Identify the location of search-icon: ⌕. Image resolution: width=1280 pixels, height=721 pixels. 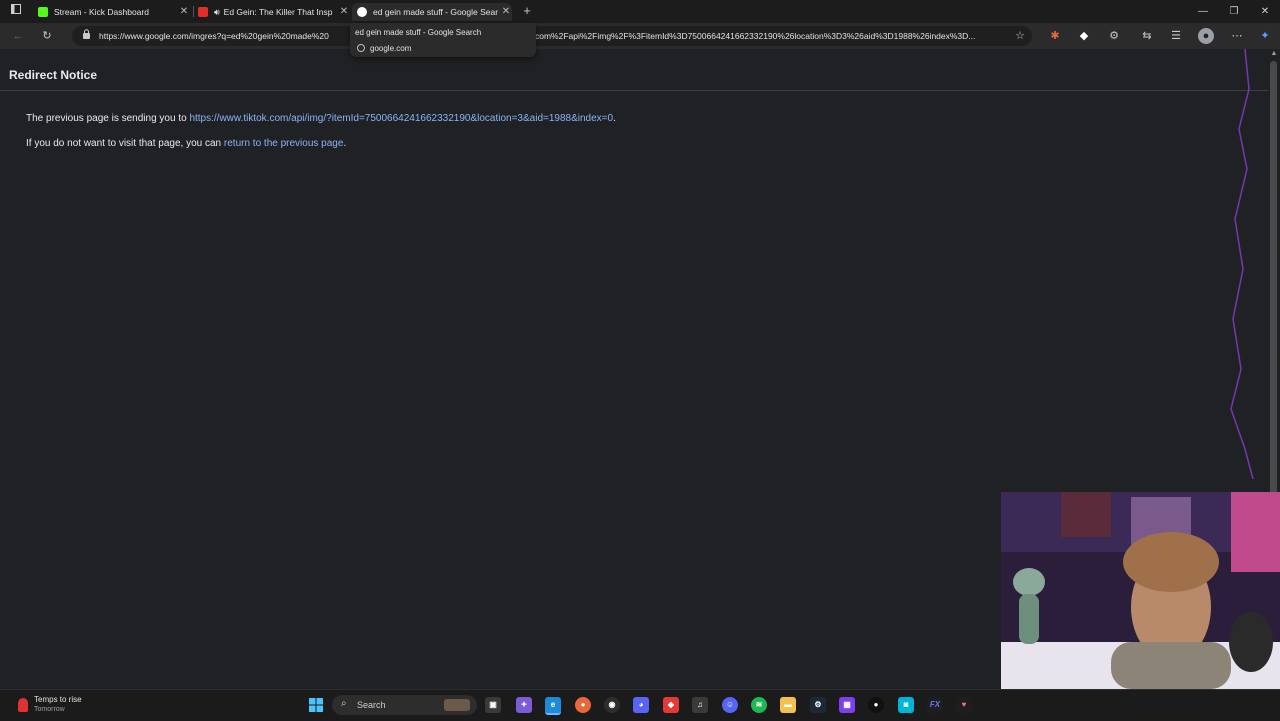
(344, 703).